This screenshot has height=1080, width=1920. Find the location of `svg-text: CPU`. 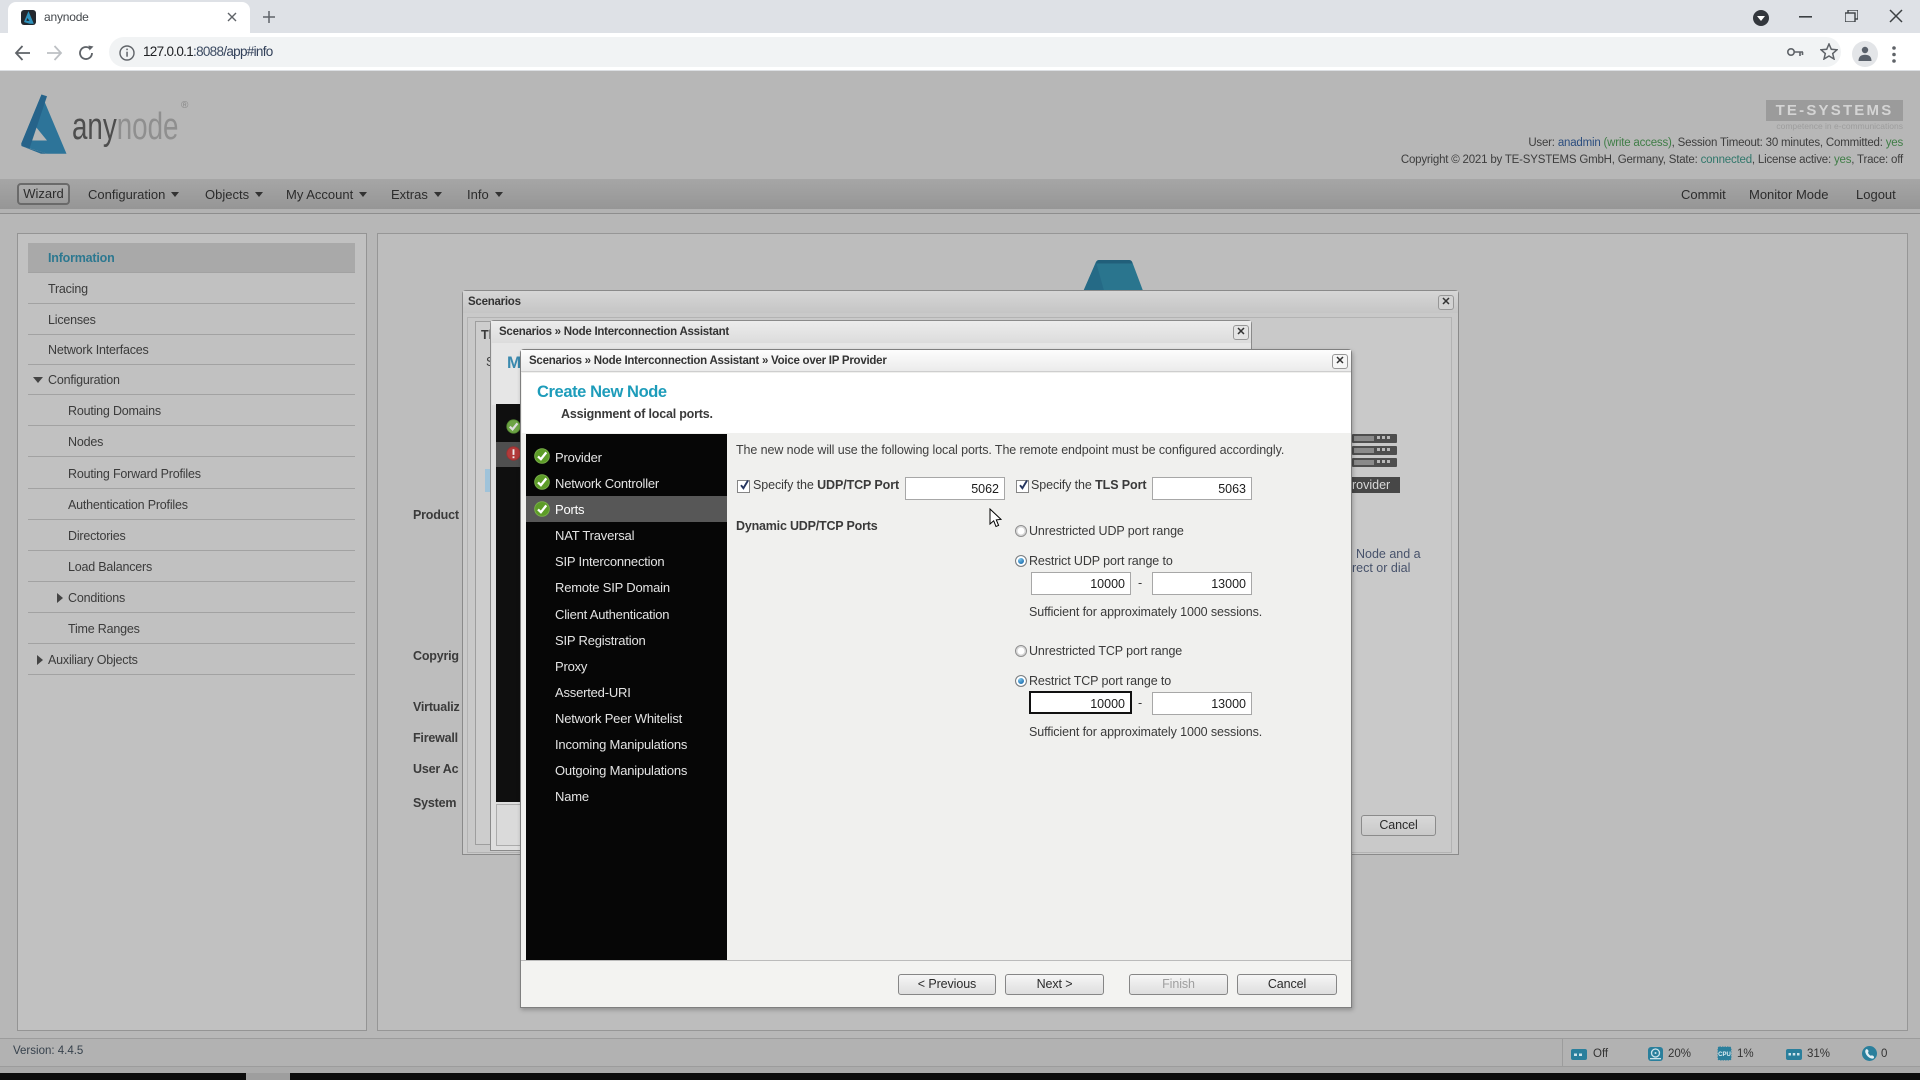

svg-text: CPU is located at coordinates (1724, 1055).